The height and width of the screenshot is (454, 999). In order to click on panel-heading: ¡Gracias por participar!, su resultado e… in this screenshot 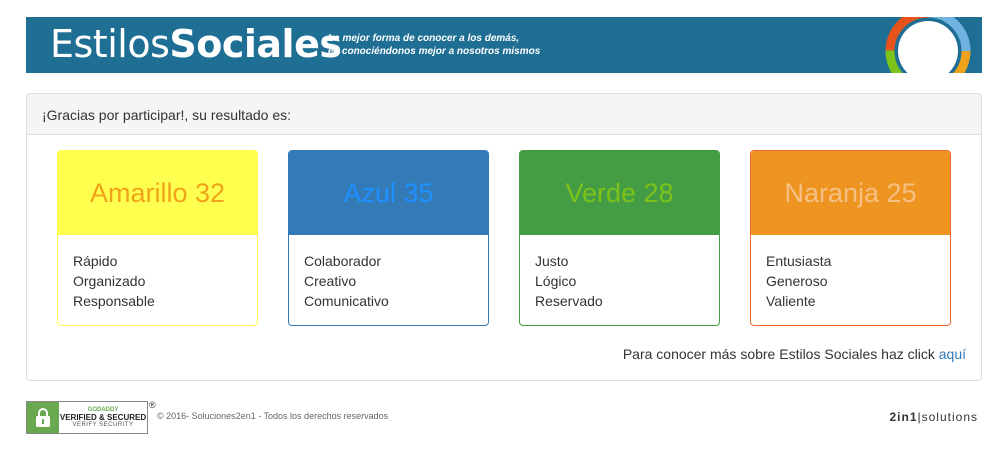, I will do `click(504, 114)`.